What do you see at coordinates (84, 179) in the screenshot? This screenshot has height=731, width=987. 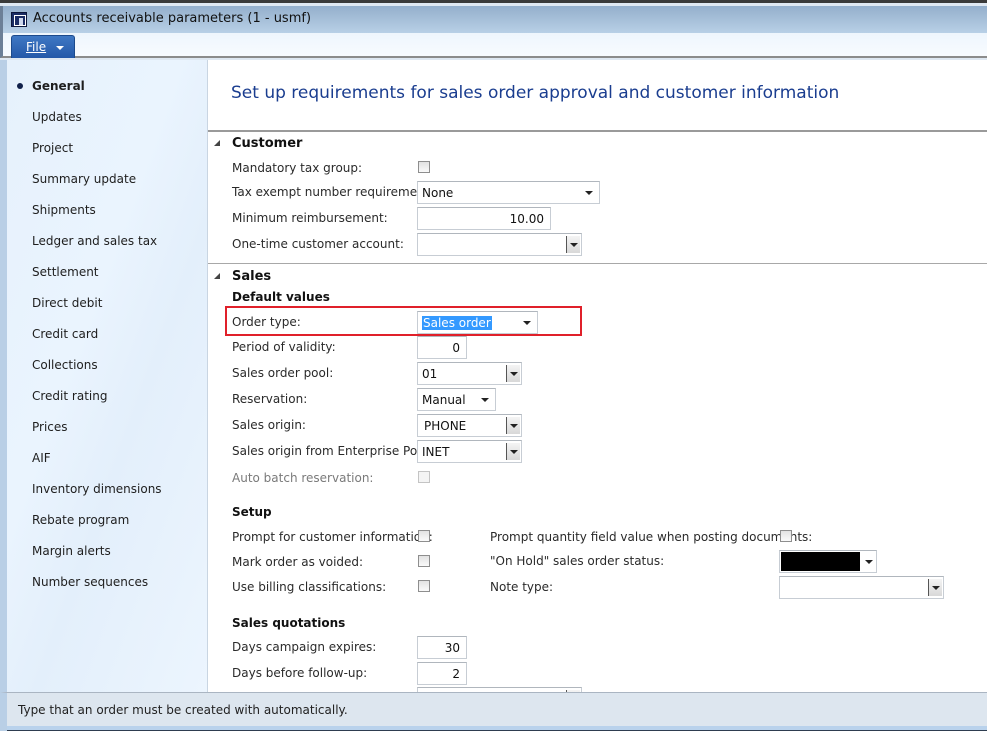 I see `sidebar-item-summary-update: Summary update` at bounding box center [84, 179].